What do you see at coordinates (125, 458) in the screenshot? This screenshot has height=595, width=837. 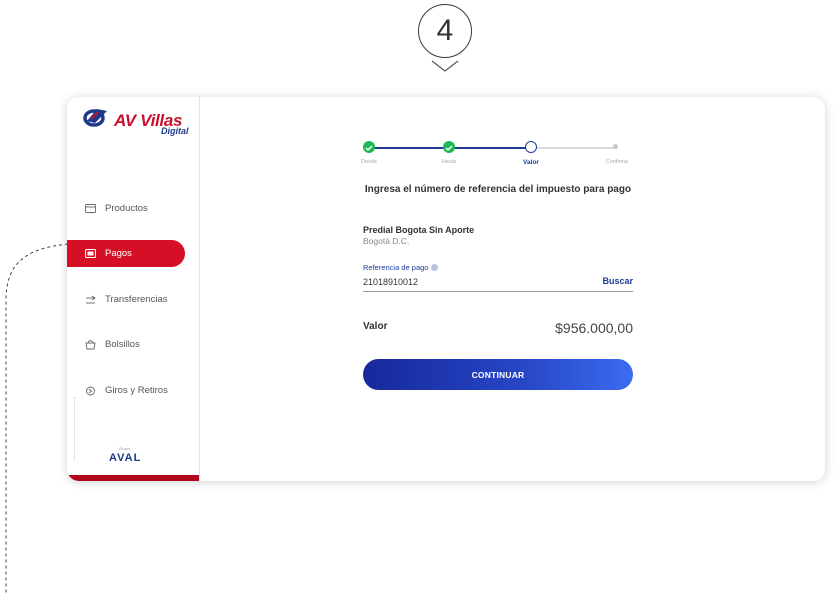 I see `aval-logo: AVAL` at bounding box center [125, 458].